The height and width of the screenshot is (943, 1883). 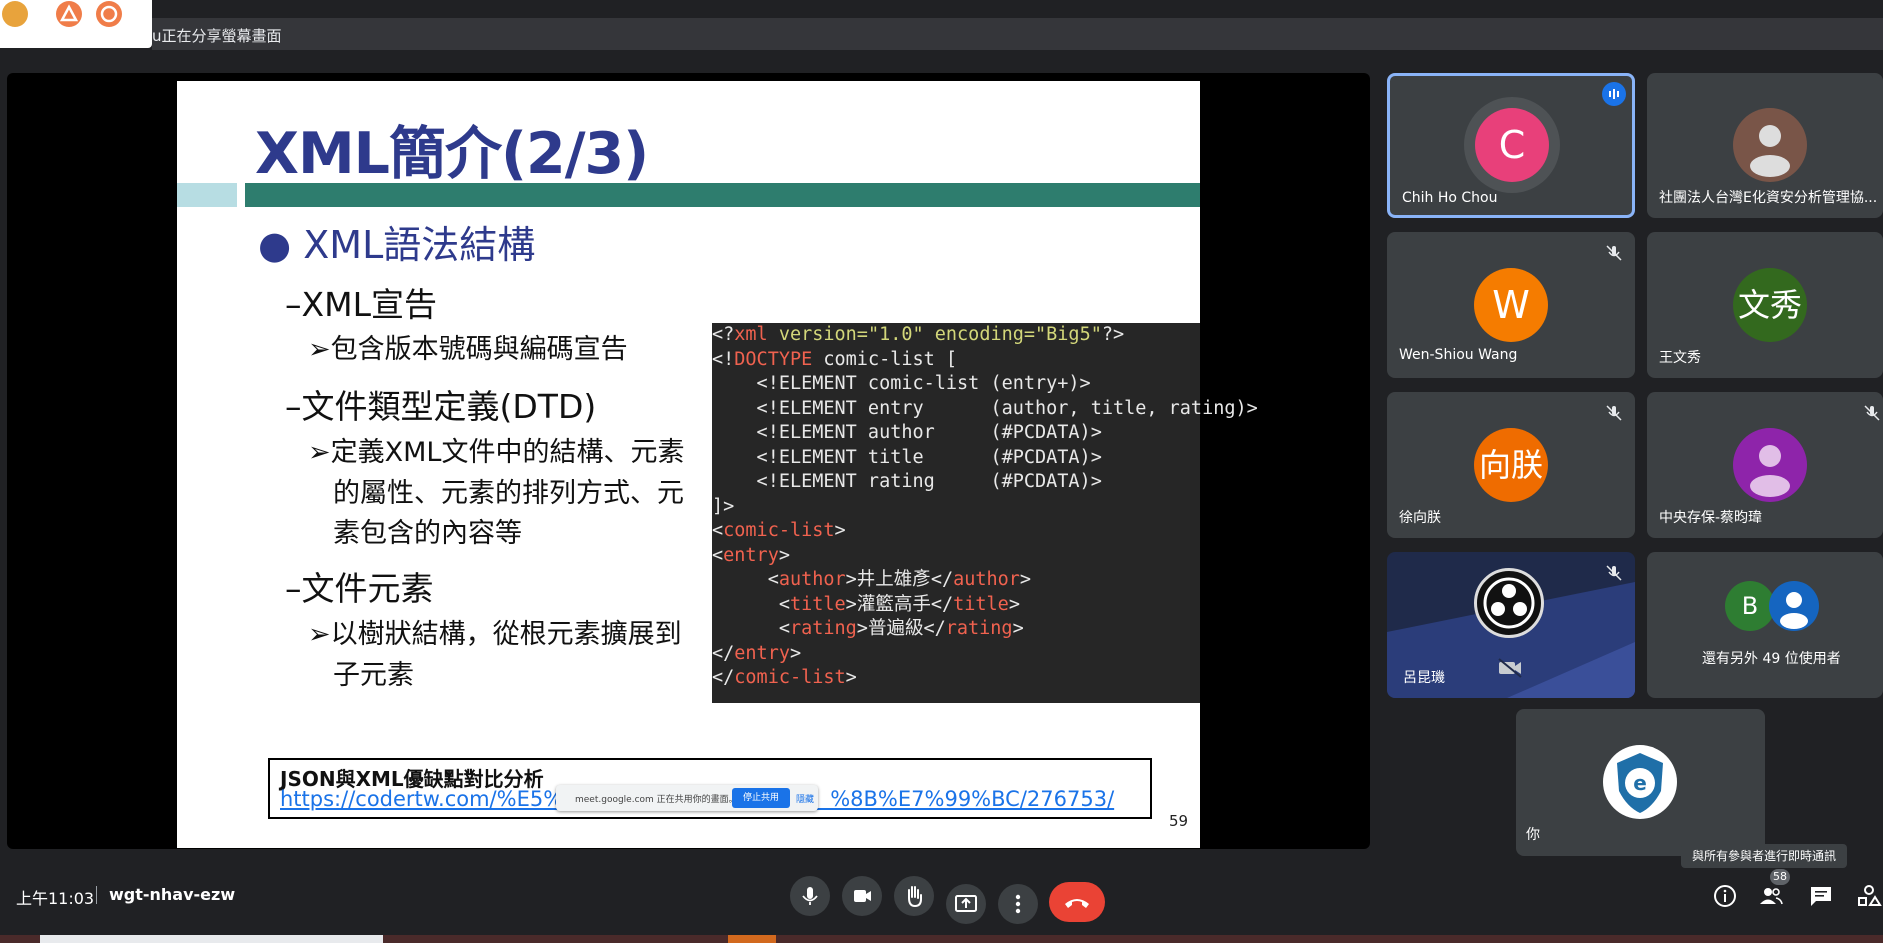 I want to click on extension-2-icon, so click(x=69, y=14).